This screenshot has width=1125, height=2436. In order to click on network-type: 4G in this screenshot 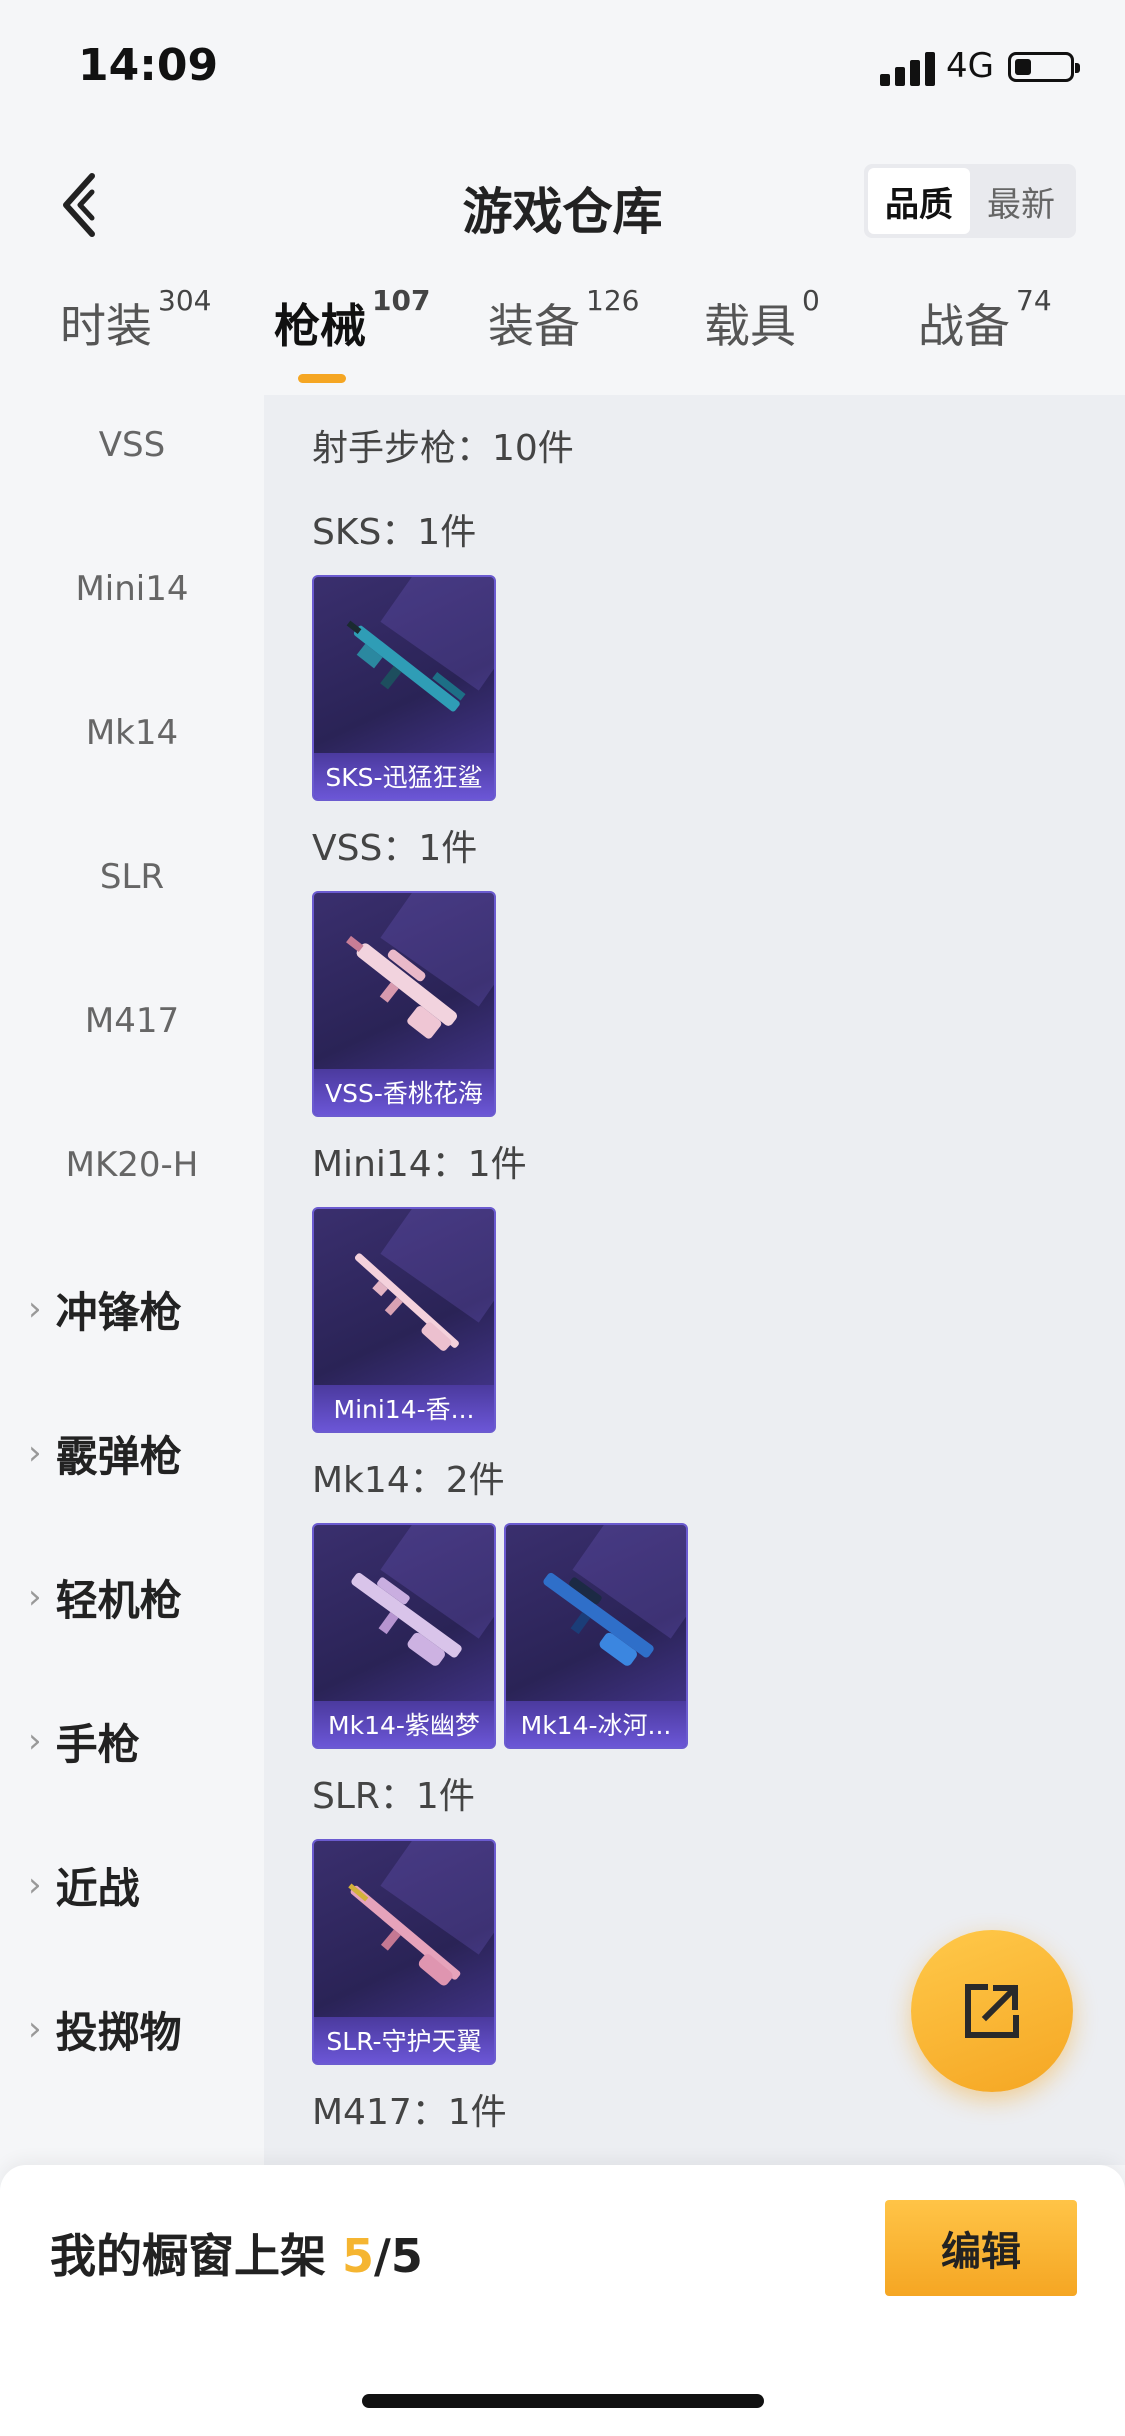, I will do `click(970, 66)`.